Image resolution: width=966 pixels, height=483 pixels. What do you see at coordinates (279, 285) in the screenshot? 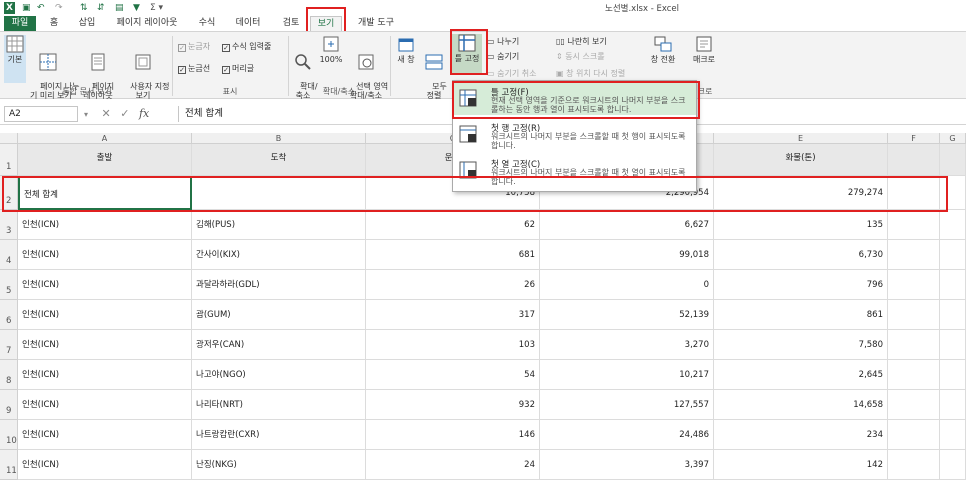
I see `cell: 과달라하라(GDL)` at bounding box center [279, 285].